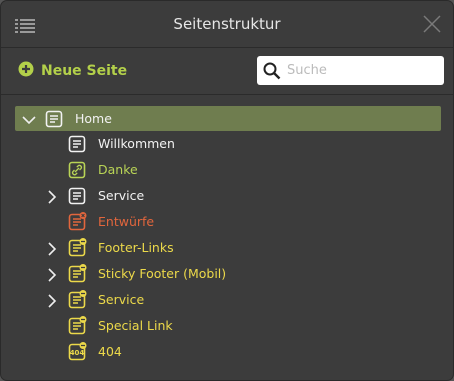  What do you see at coordinates (362, 70) in the screenshot?
I see `search-input` at bounding box center [362, 70].